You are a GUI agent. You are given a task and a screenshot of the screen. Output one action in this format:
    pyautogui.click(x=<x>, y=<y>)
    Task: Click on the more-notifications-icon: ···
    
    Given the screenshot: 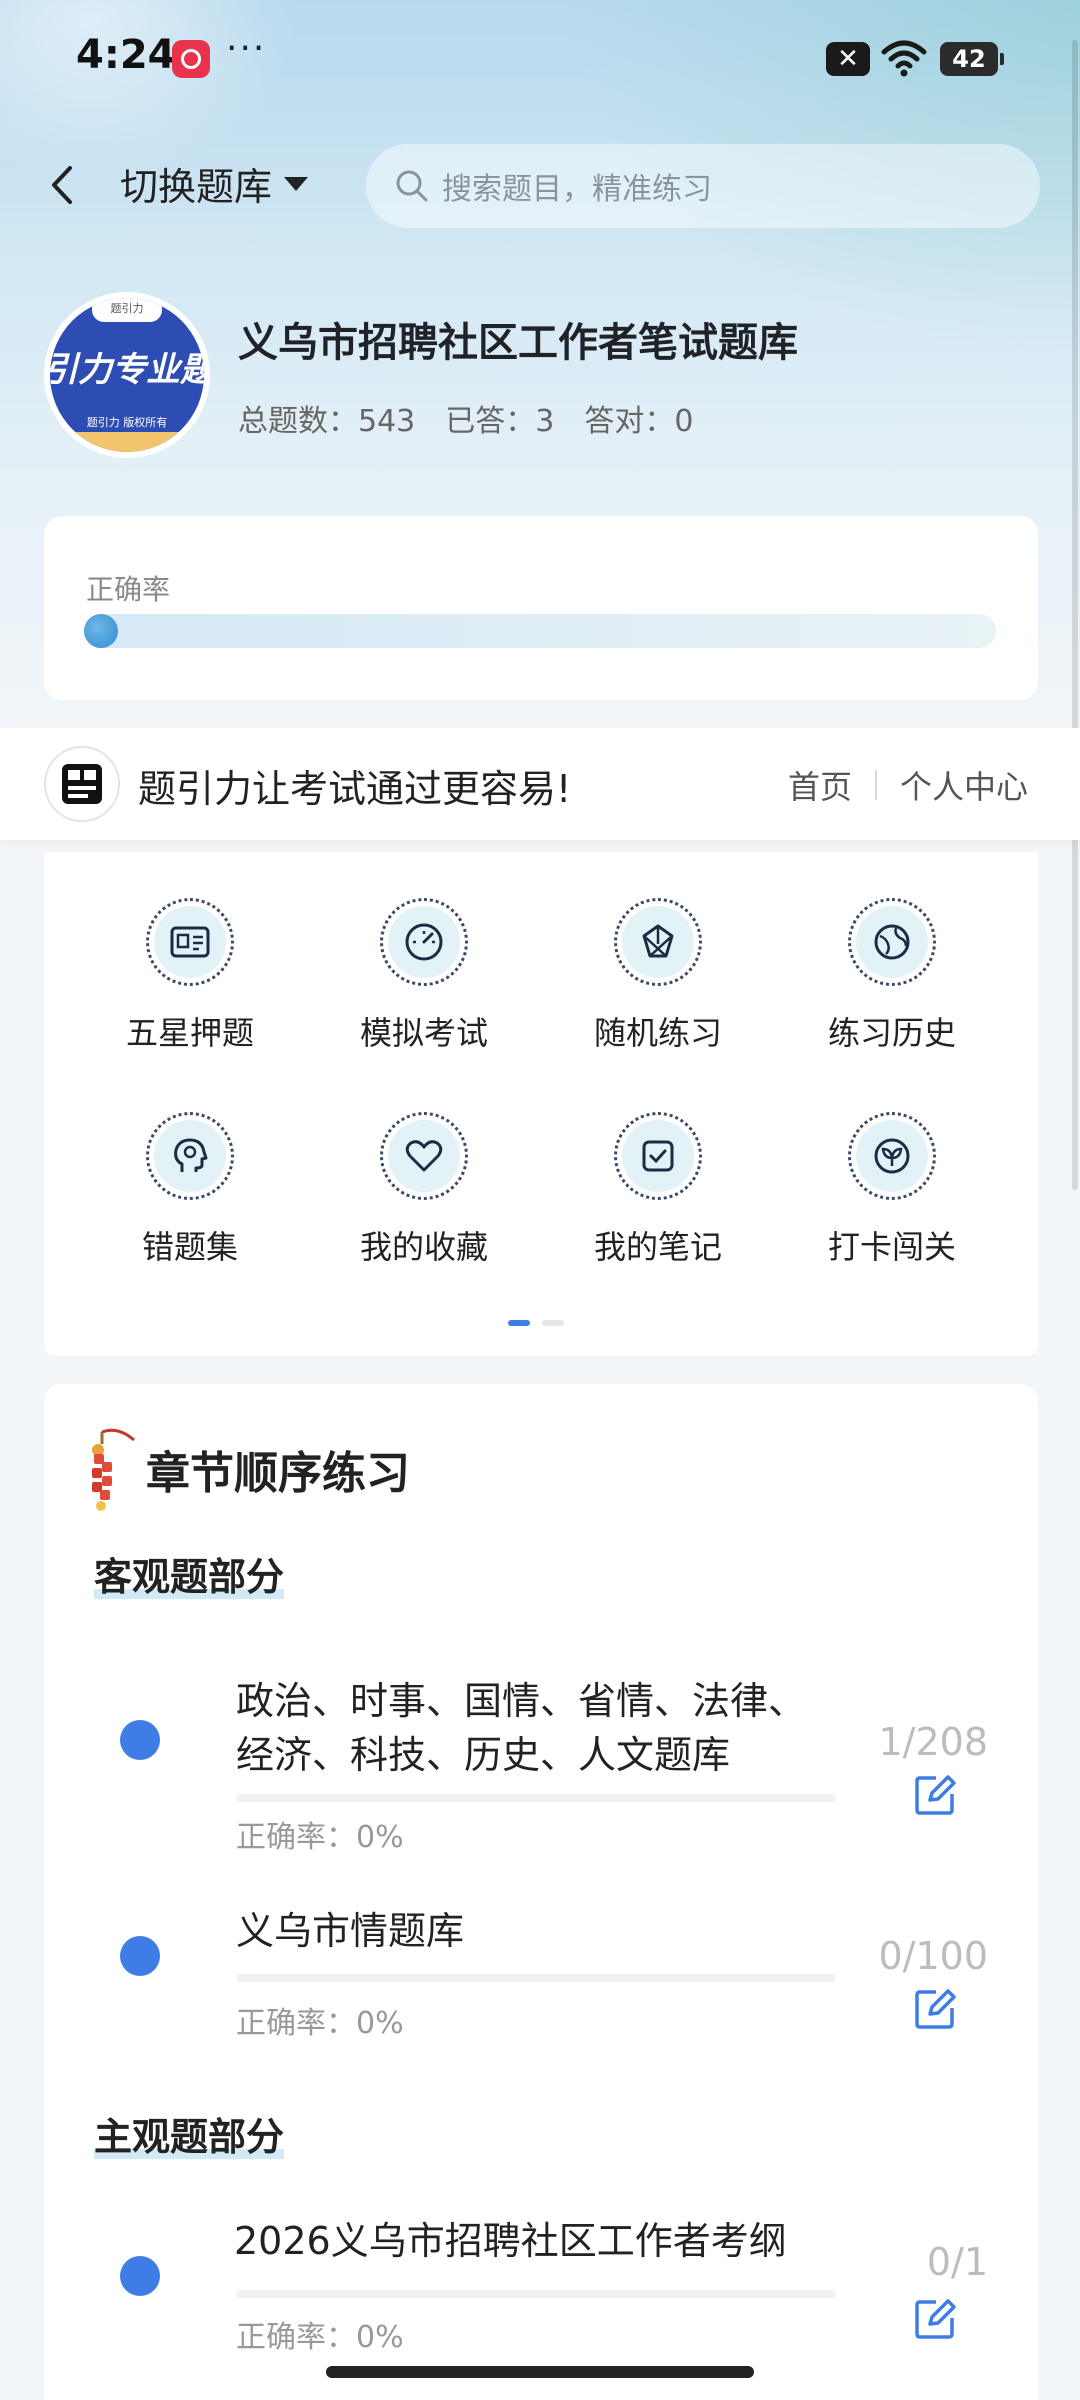 What is the action you would take?
    pyautogui.click(x=246, y=48)
    